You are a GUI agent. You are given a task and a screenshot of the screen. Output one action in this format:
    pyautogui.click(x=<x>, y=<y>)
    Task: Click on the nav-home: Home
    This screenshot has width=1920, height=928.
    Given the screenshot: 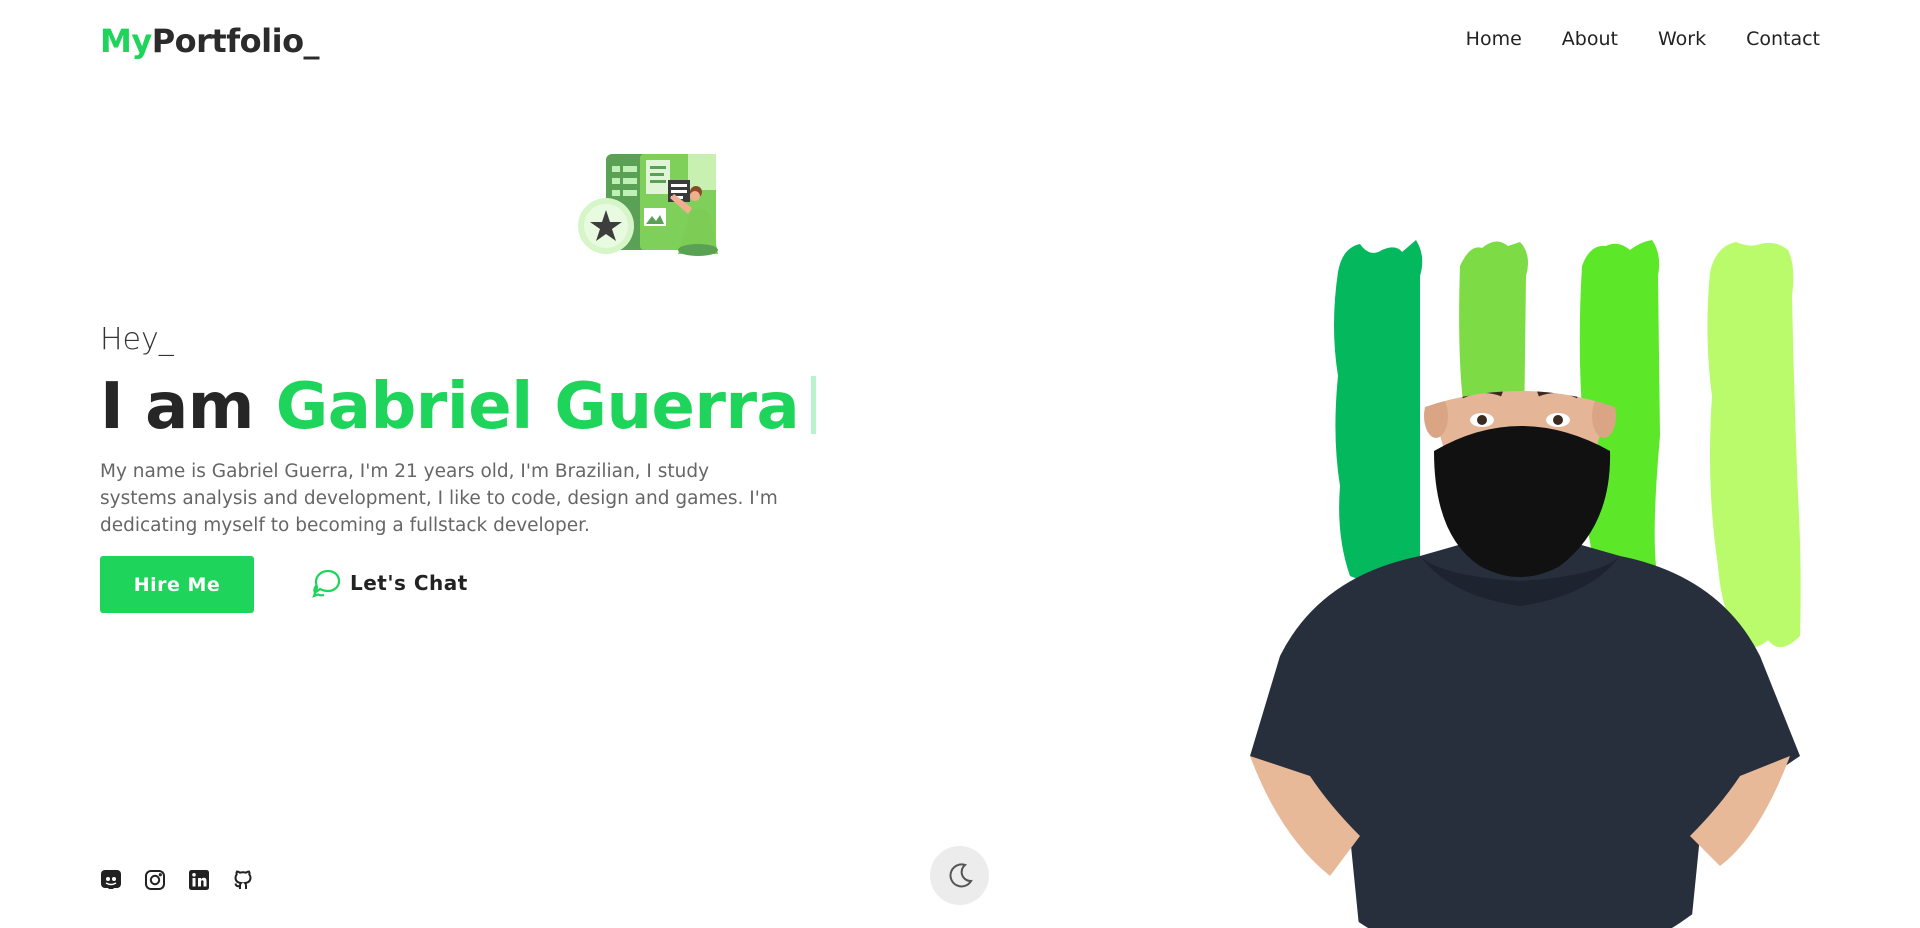 What is the action you would take?
    pyautogui.click(x=1494, y=39)
    